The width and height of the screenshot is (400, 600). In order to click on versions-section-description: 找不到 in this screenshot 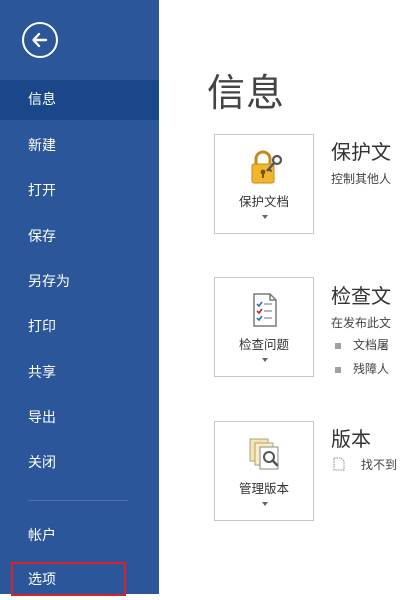, I will do `click(379, 465)`.